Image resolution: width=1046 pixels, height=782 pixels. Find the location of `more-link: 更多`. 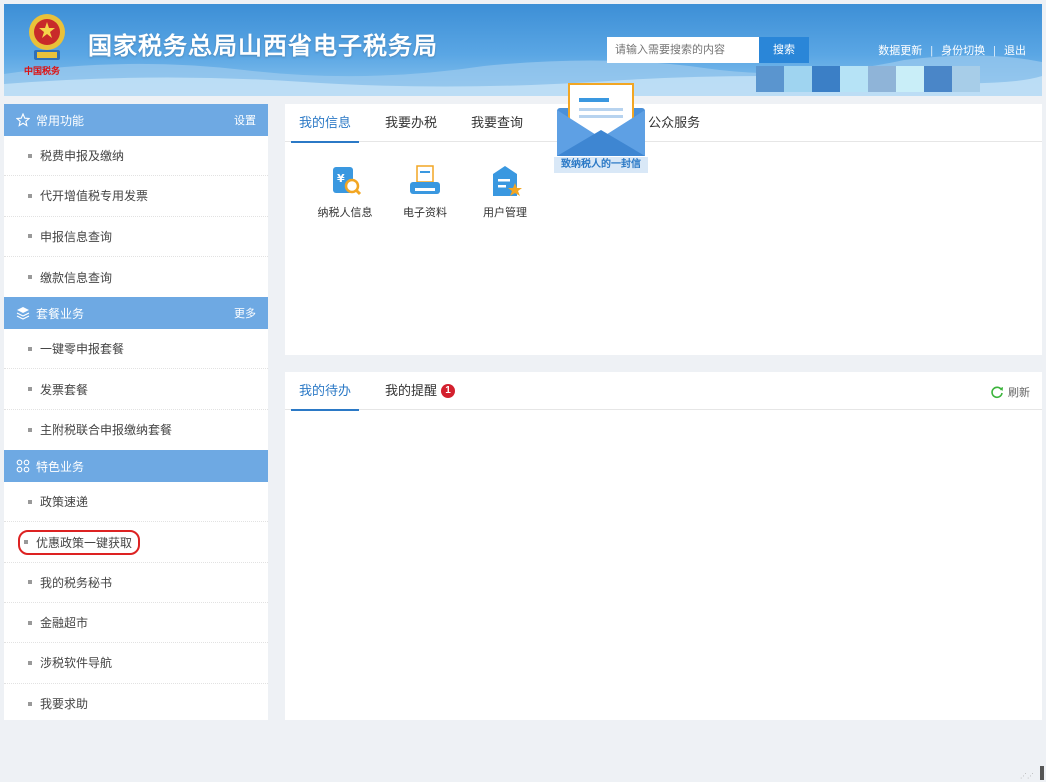

more-link: 更多 is located at coordinates (245, 313).